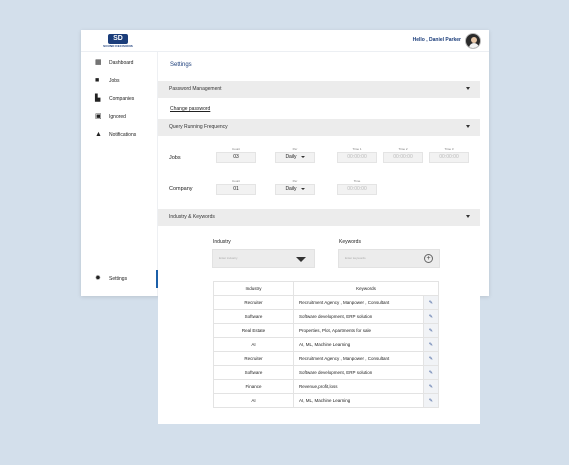 The width and height of the screenshot is (569, 465). Describe the element at coordinates (228, 258) in the screenshot. I see `industry-placeholder: Enter industry` at that location.